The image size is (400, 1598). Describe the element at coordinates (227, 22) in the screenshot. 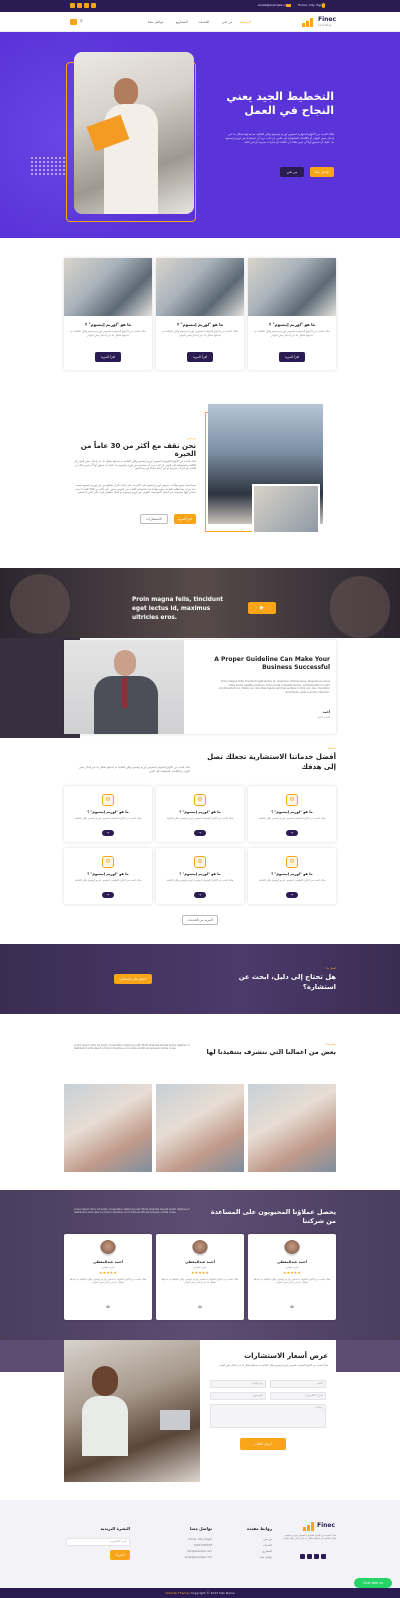

I see `nav-about: من نحن` at that location.